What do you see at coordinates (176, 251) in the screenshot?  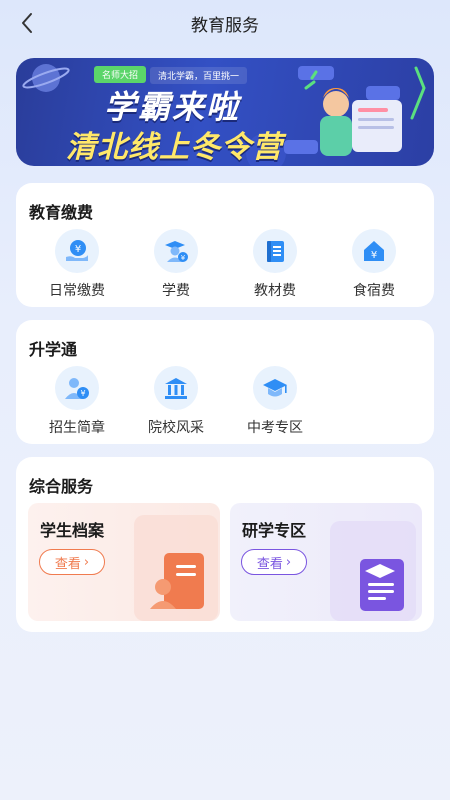 I see `student-yuan-icon: ¥` at bounding box center [176, 251].